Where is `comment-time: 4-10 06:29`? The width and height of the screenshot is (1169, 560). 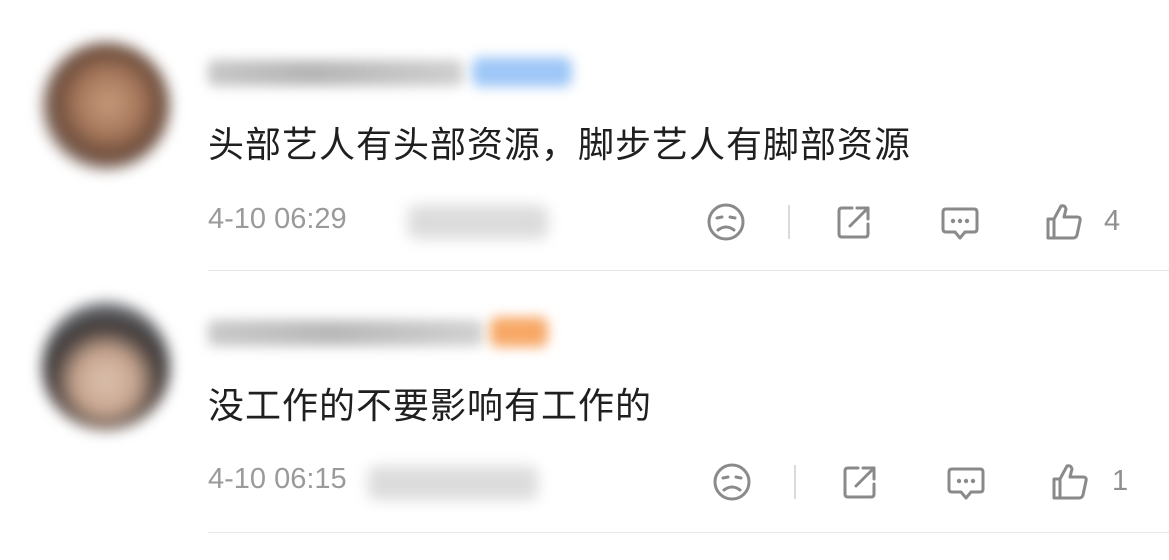
comment-time: 4-10 06:29 is located at coordinates (277, 219).